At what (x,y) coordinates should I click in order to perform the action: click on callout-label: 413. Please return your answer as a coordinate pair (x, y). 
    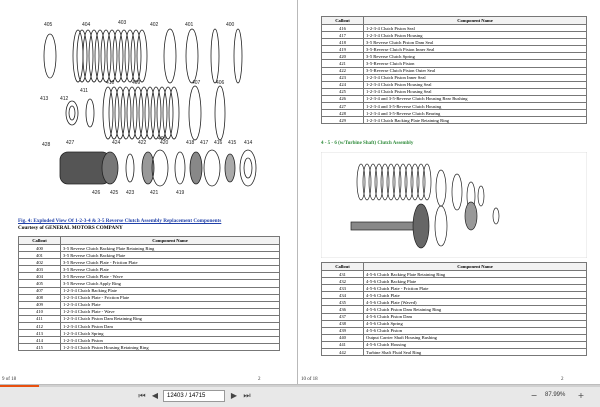
    Looking at the image, I should click on (44, 99).